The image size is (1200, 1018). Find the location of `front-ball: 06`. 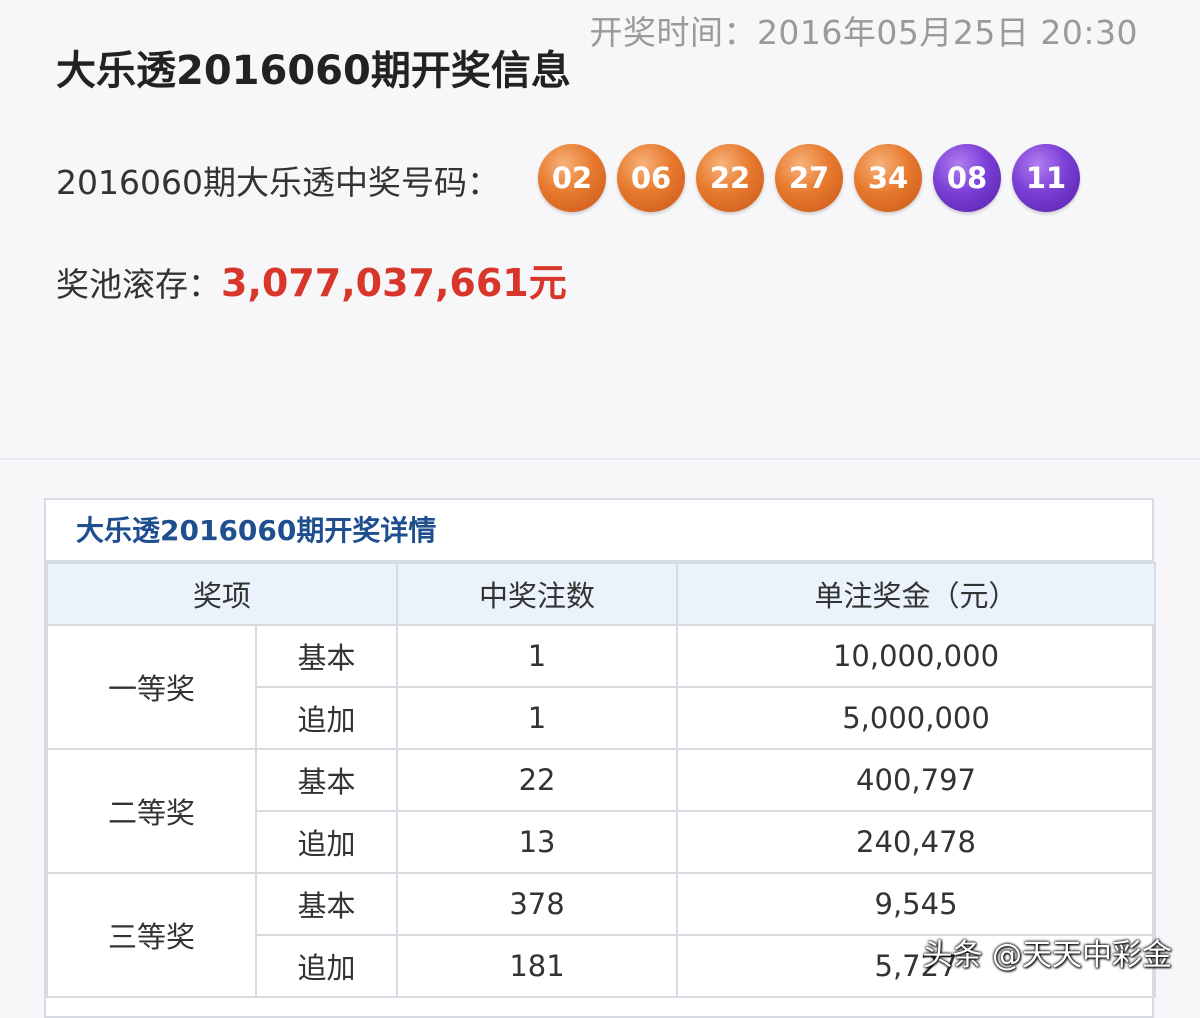

front-ball: 06 is located at coordinates (651, 178).